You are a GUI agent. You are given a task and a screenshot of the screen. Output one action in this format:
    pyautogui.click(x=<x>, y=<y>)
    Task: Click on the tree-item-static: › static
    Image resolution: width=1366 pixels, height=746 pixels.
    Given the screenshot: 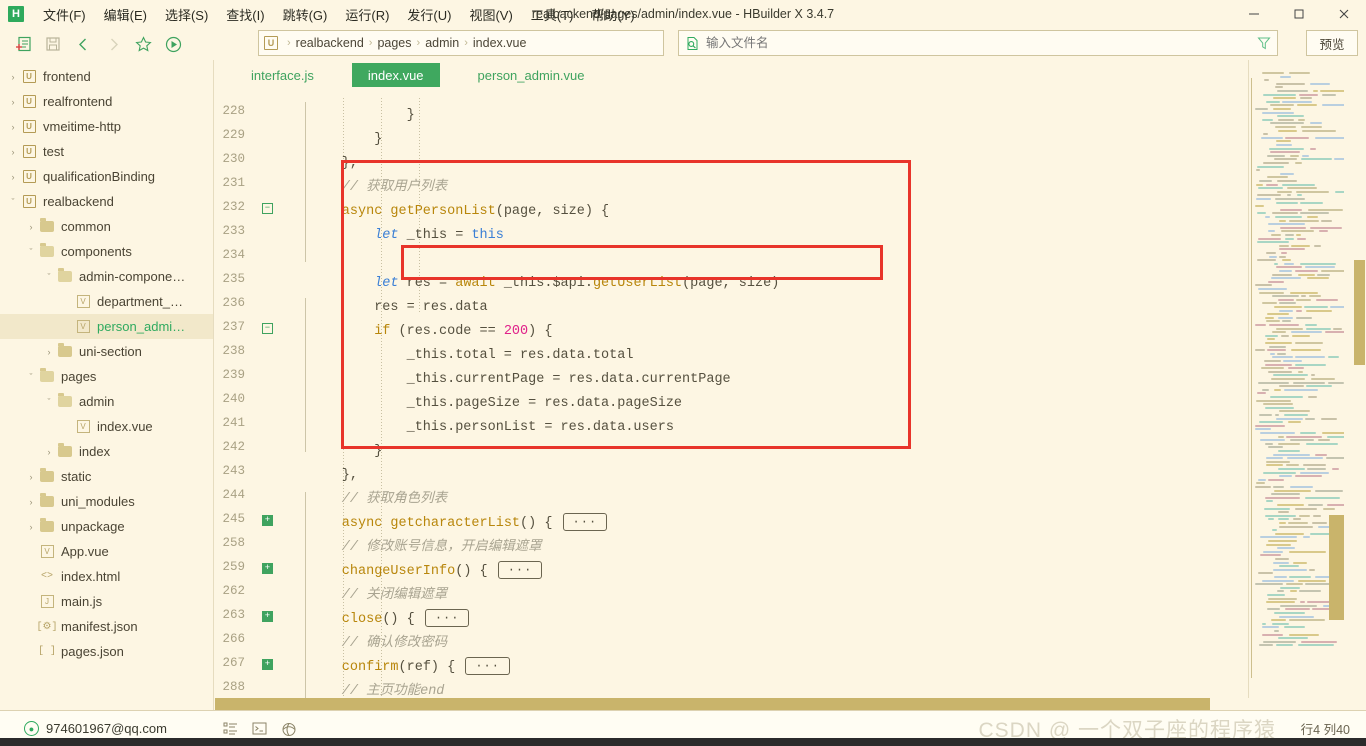 What is the action you would take?
    pyautogui.click(x=106, y=476)
    